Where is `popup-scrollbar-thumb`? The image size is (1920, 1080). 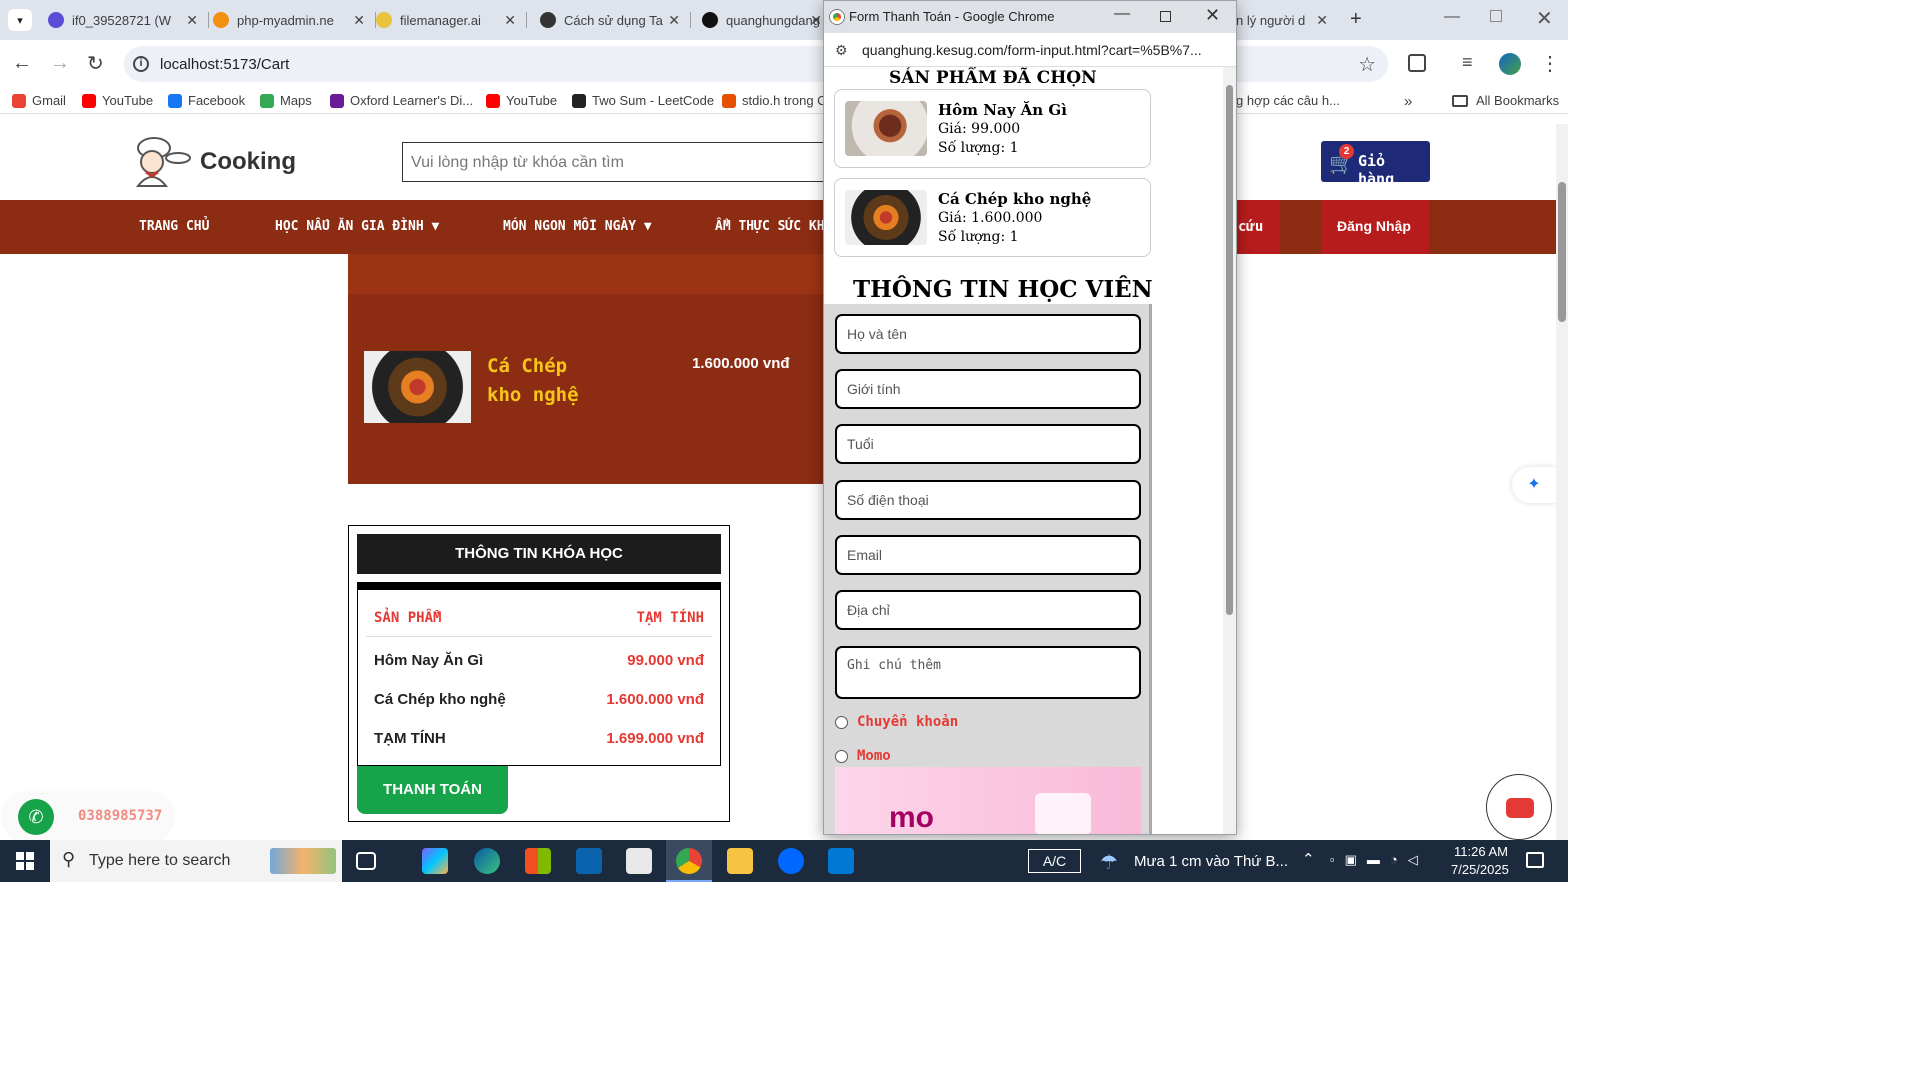 popup-scrollbar-thumb is located at coordinates (1229, 350).